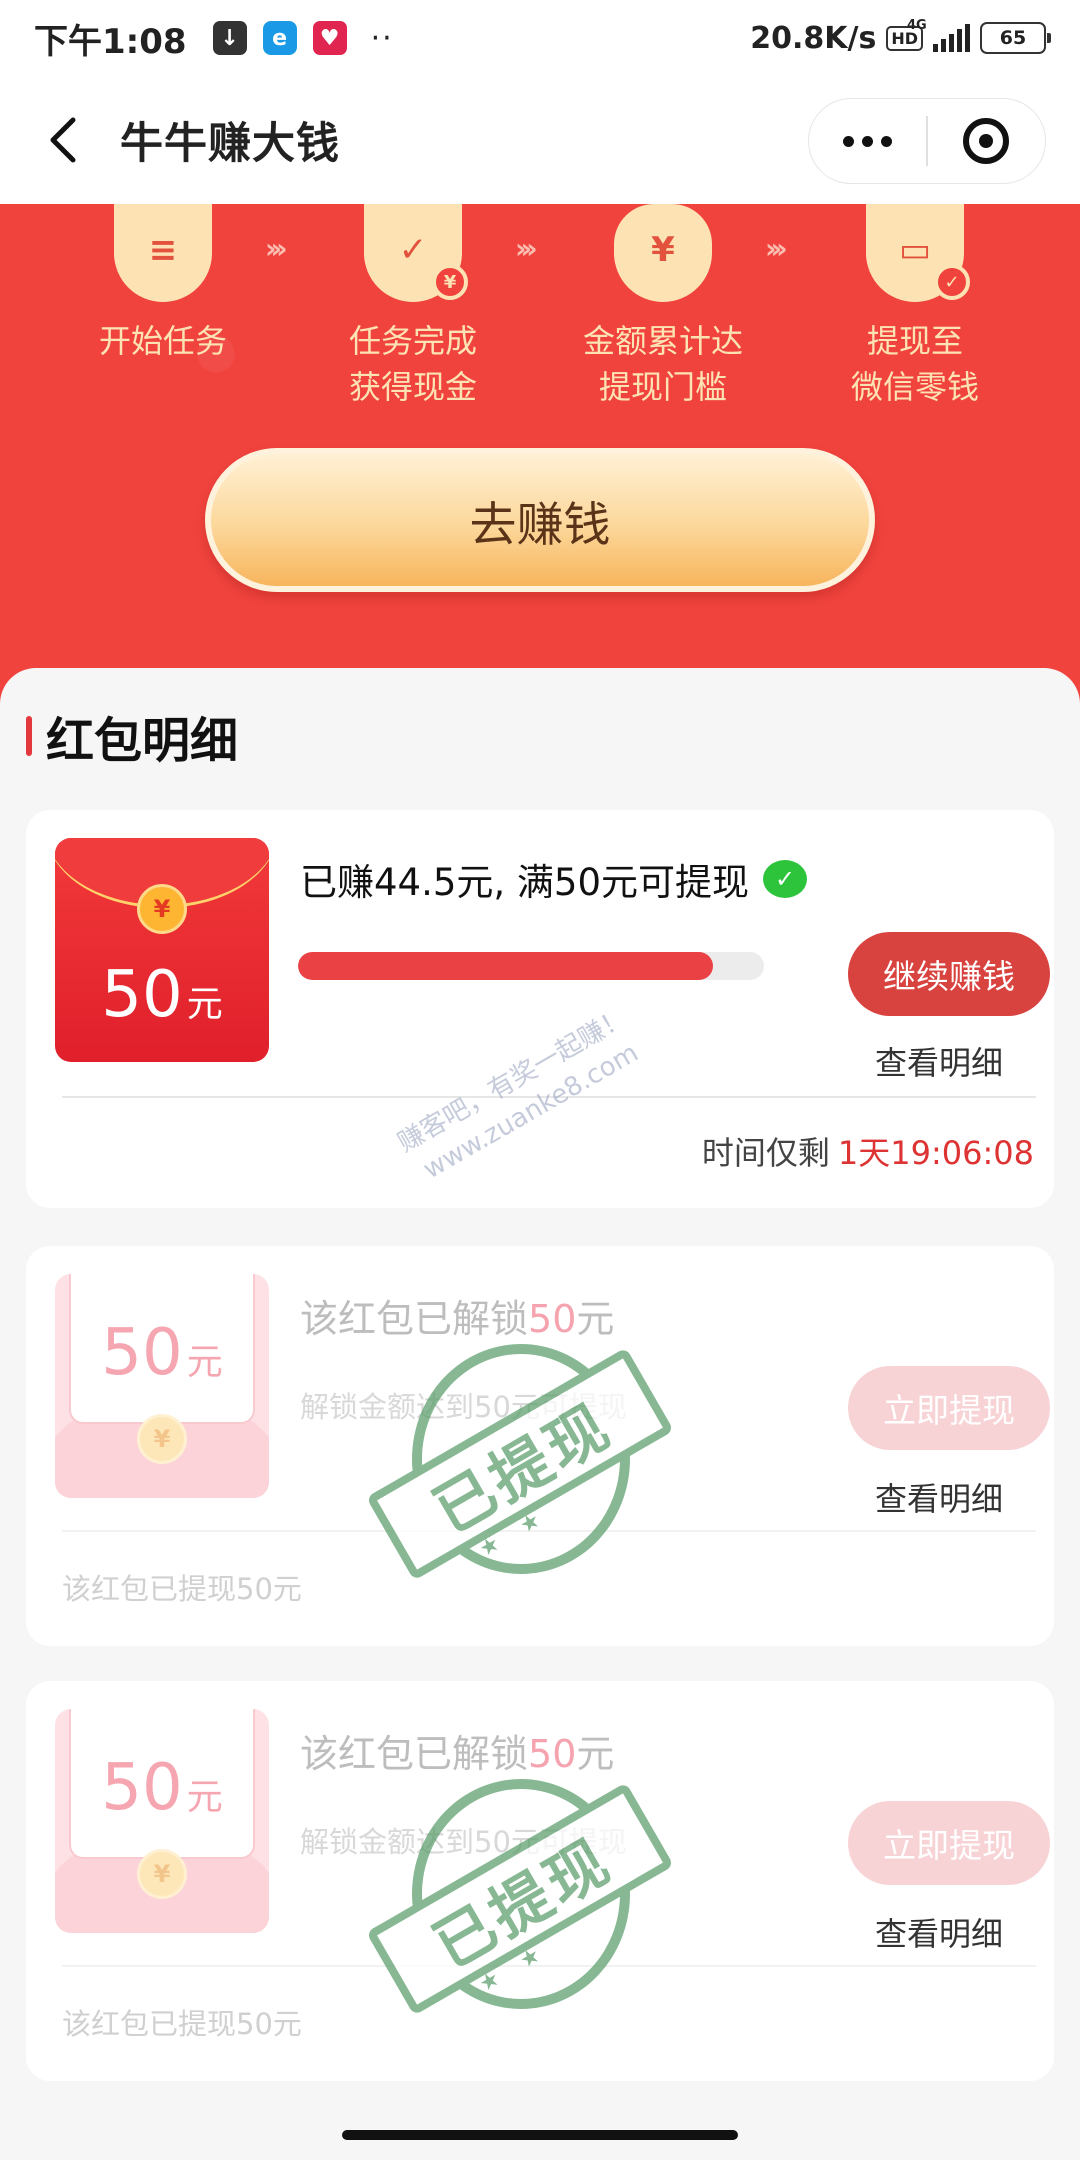 This screenshot has height=2160, width=1080. What do you see at coordinates (785, 879) in the screenshot?
I see `wechat-icon: ✓` at bounding box center [785, 879].